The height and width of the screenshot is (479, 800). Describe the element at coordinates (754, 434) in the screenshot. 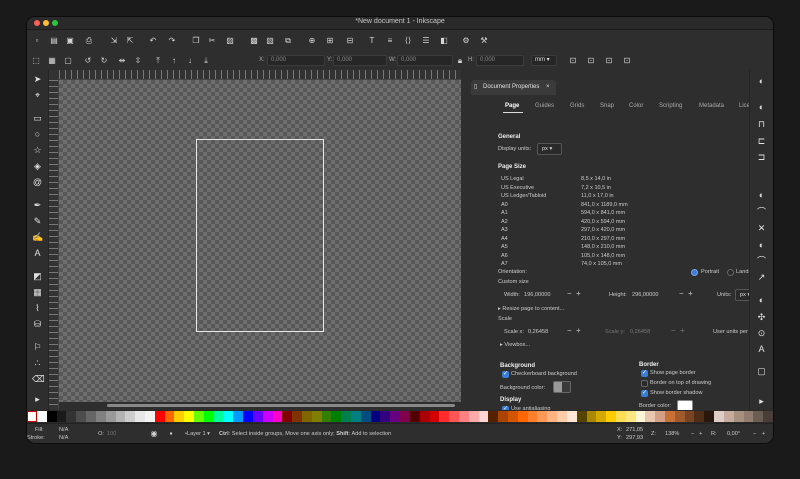

I see `rotation-decrement-button: −` at that location.